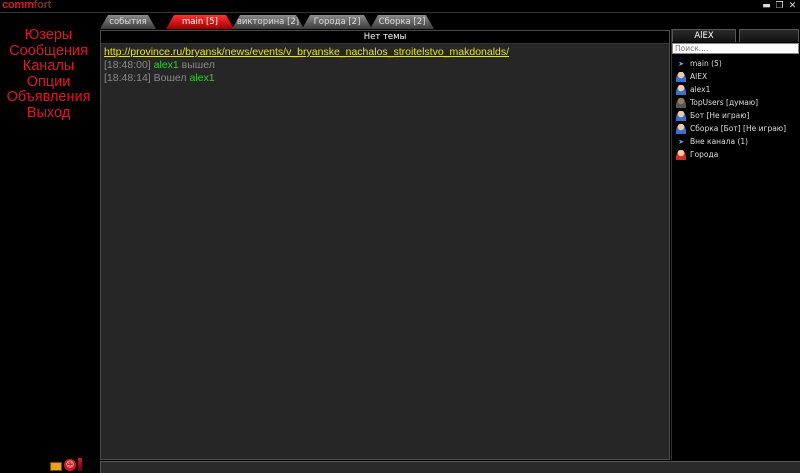 This screenshot has height=473, width=800. What do you see at coordinates (735, 48) in the screenshot?
I see `user-search-input` at bounding box center [735, 48].